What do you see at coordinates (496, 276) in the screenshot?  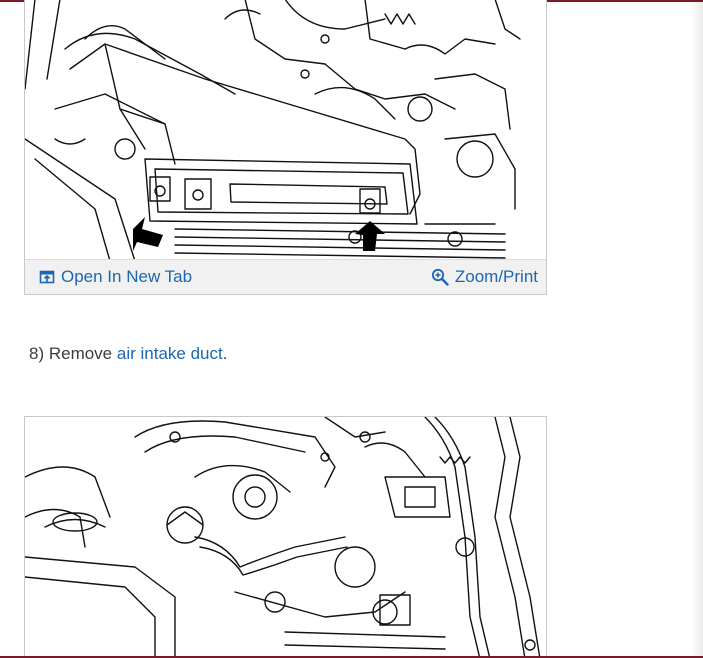 I see `zoom-print-label: Zoom/Print` at bounding box center [496, 276].